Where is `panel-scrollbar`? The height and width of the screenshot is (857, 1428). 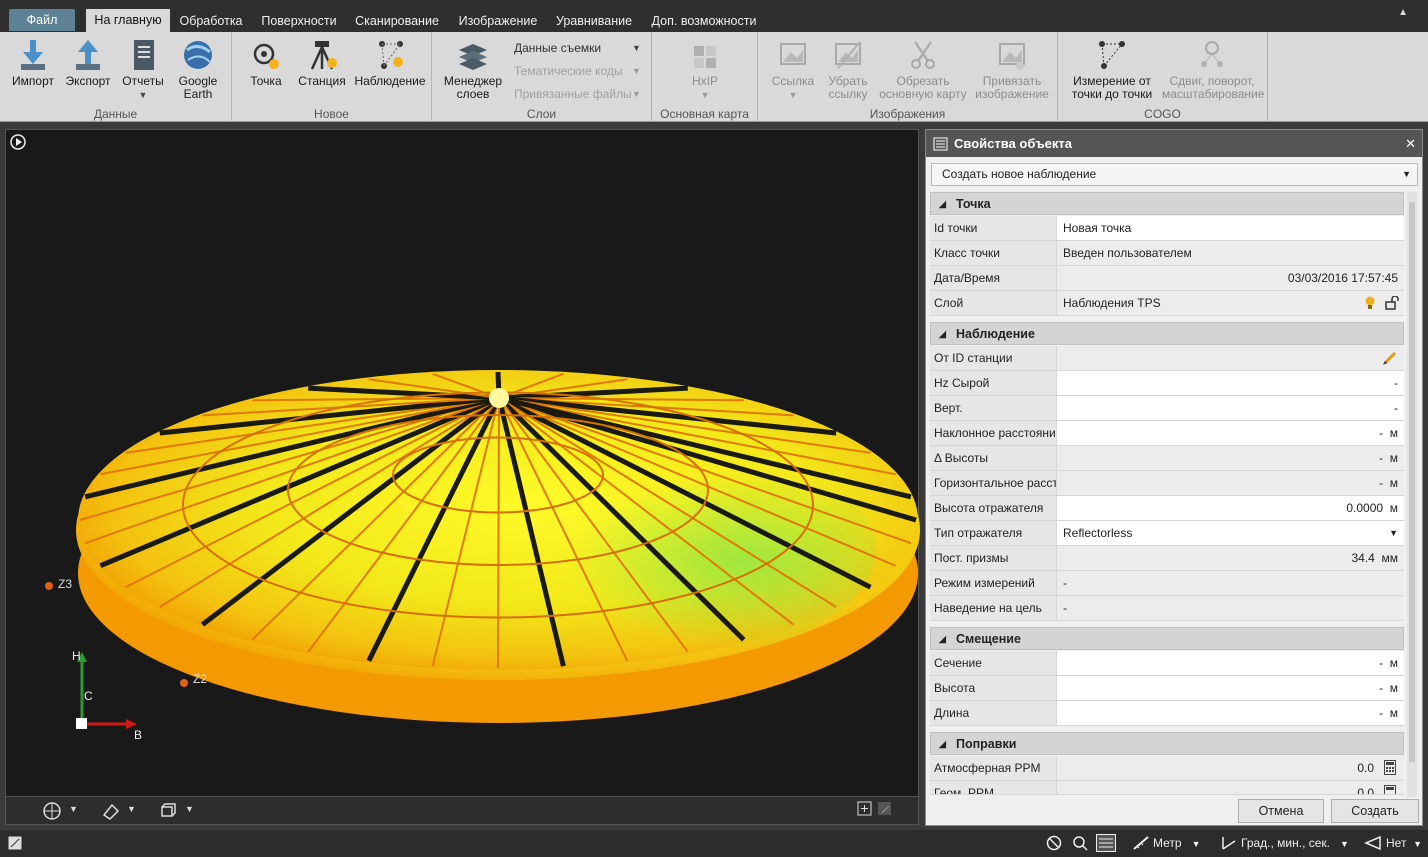
panel-scrollbar is located at coordinates (1412, 494).